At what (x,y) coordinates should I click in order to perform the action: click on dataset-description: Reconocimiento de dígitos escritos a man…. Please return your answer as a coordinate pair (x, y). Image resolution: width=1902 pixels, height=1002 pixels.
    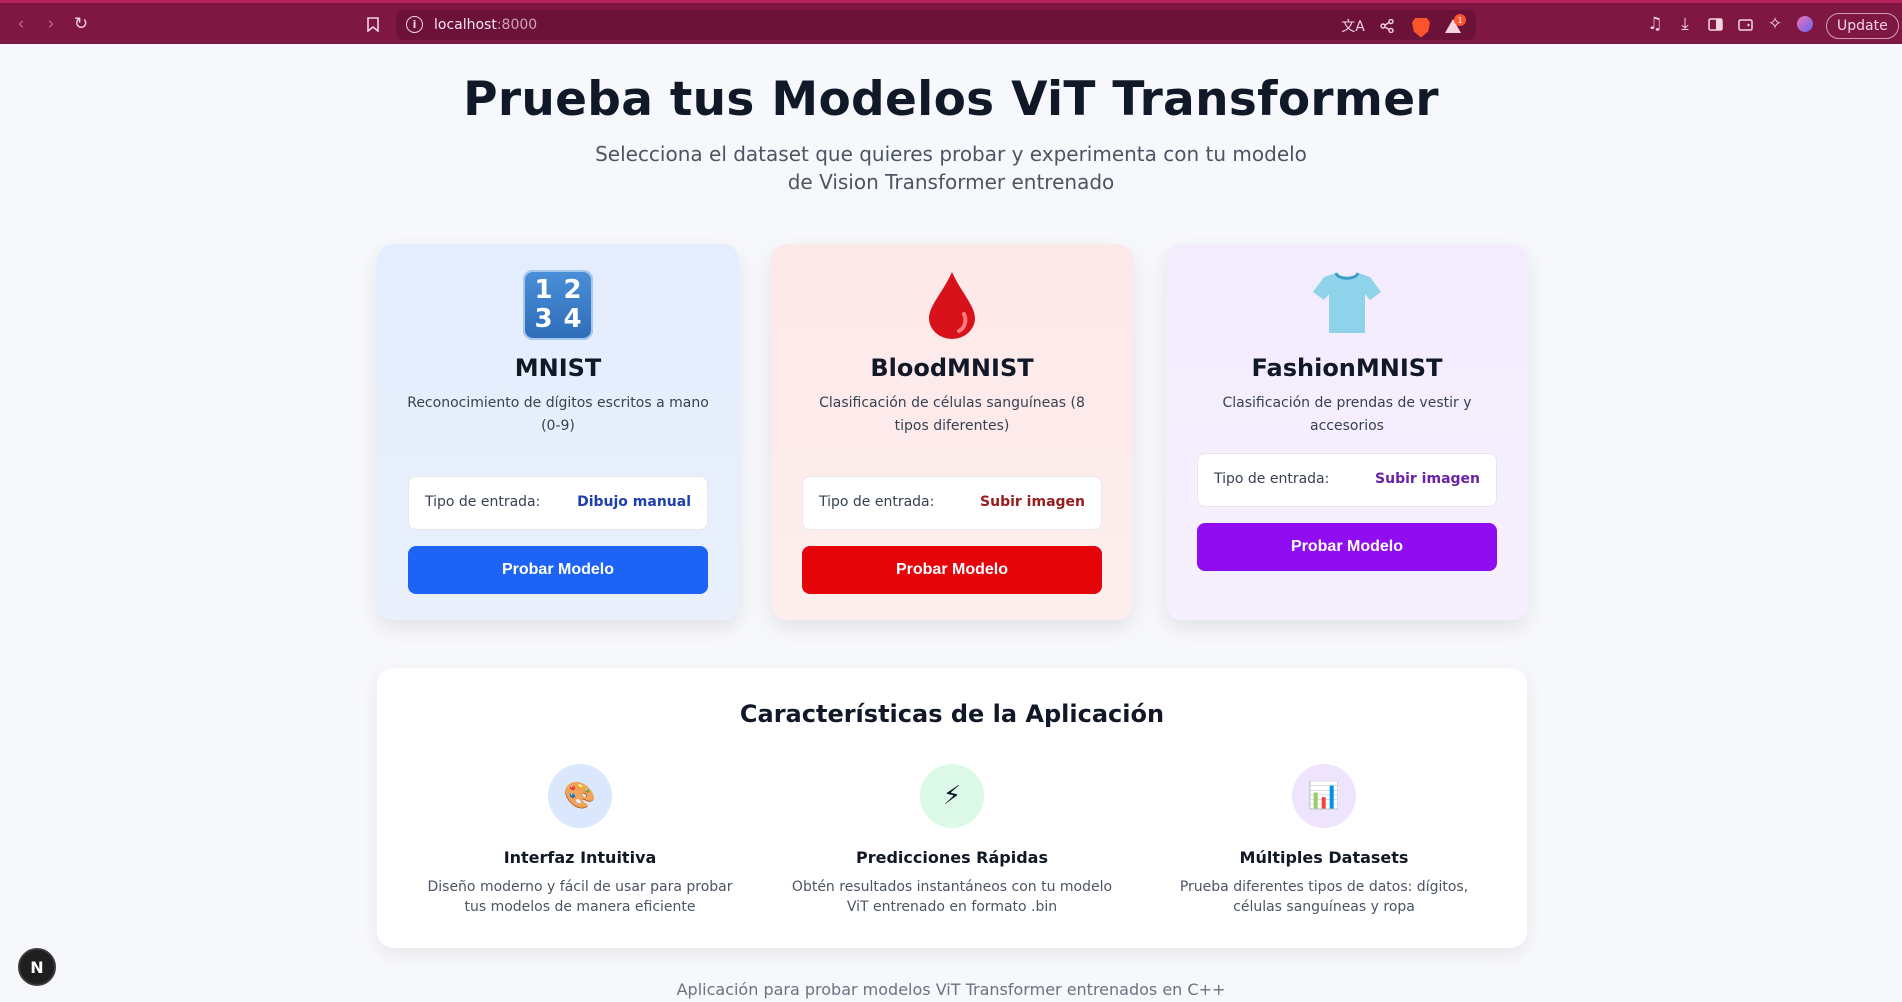
    Looking at the image, I should click on (558, 414).